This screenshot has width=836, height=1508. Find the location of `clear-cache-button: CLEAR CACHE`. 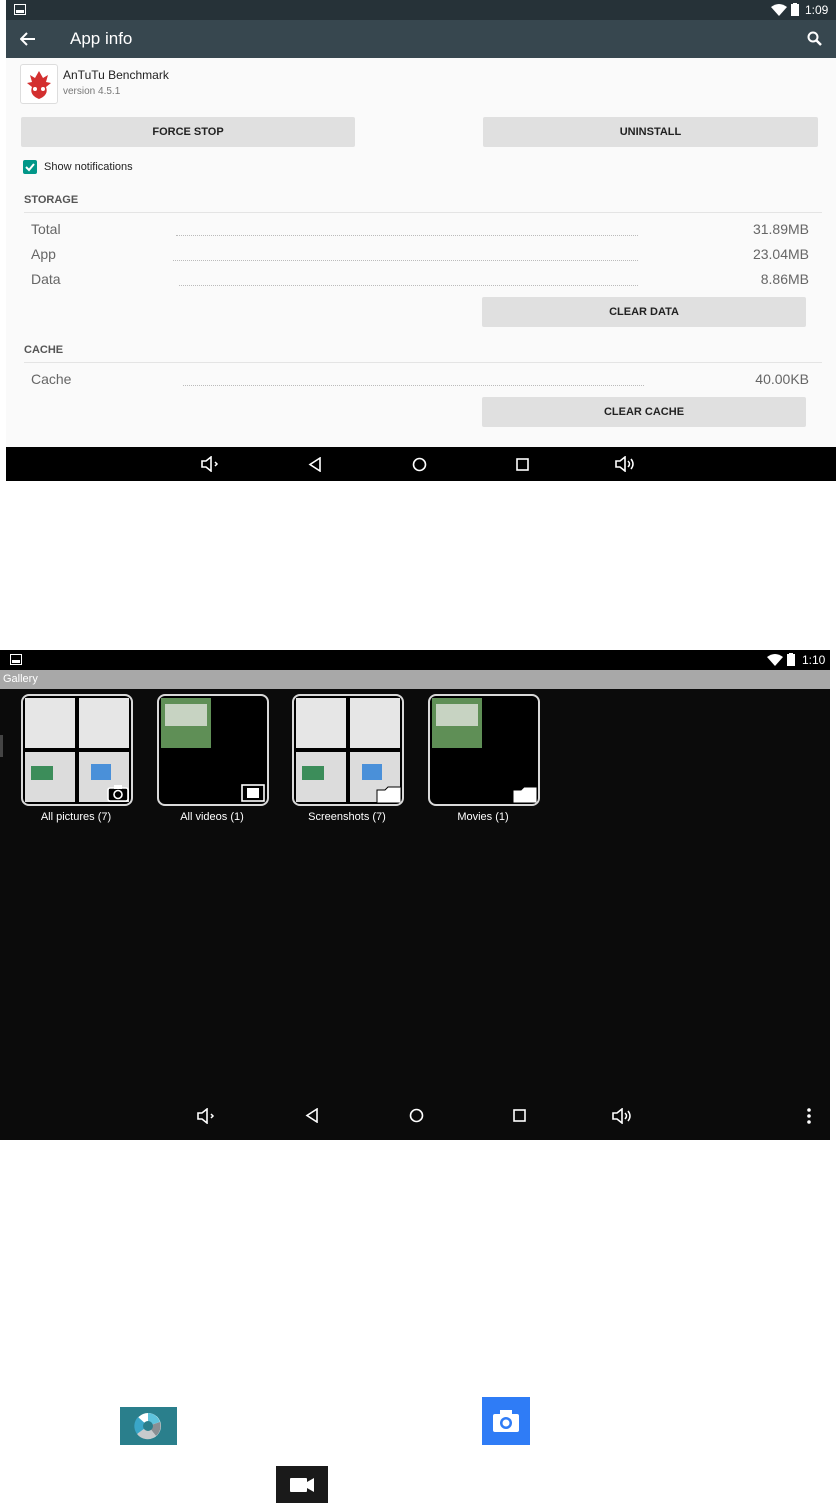

clear-cache-button: CLEAR CACHE is located at coordinates (644, 412).